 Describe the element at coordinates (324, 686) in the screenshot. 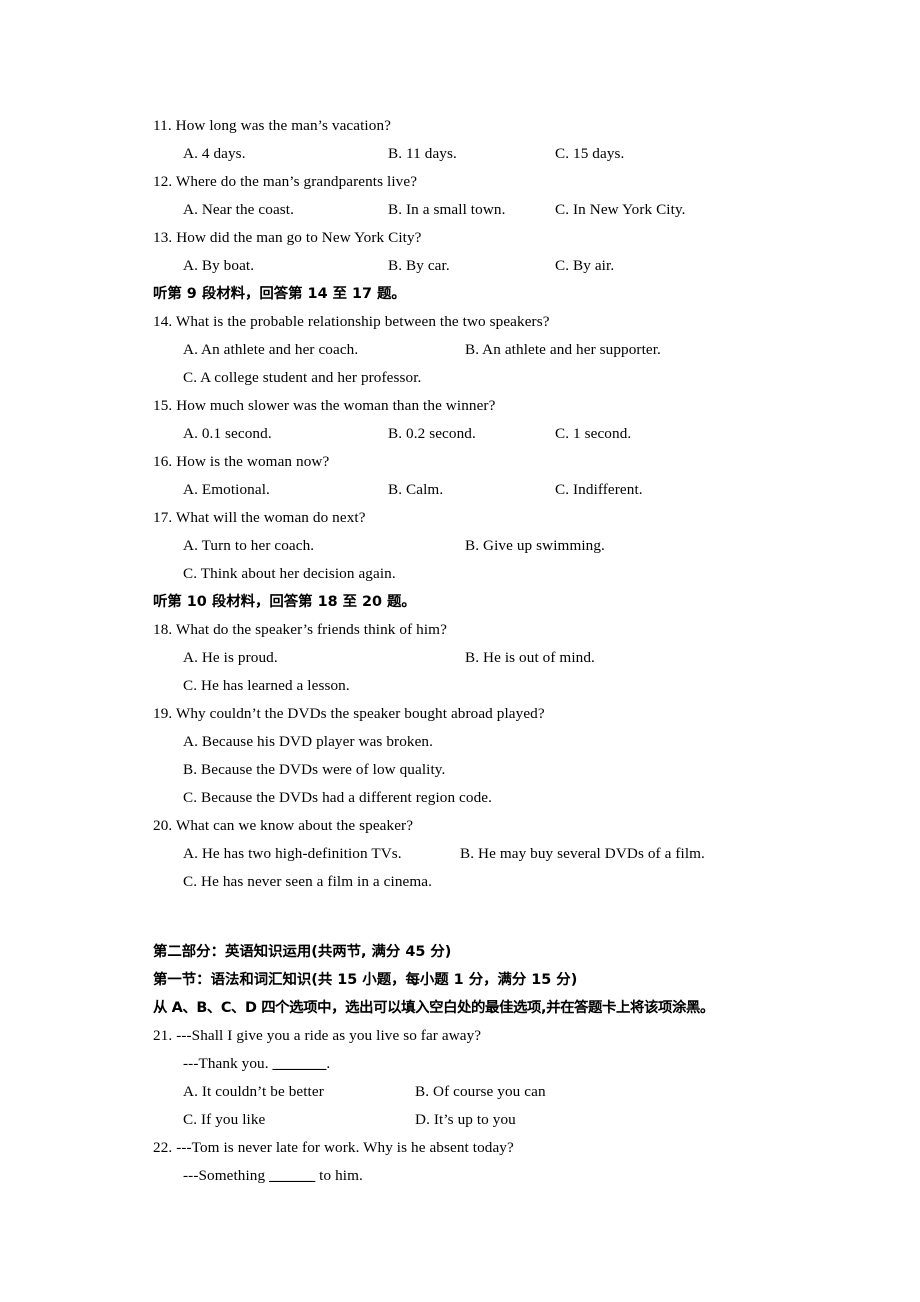

I see `option-choice: C. He has learned a lesson.` at that location.